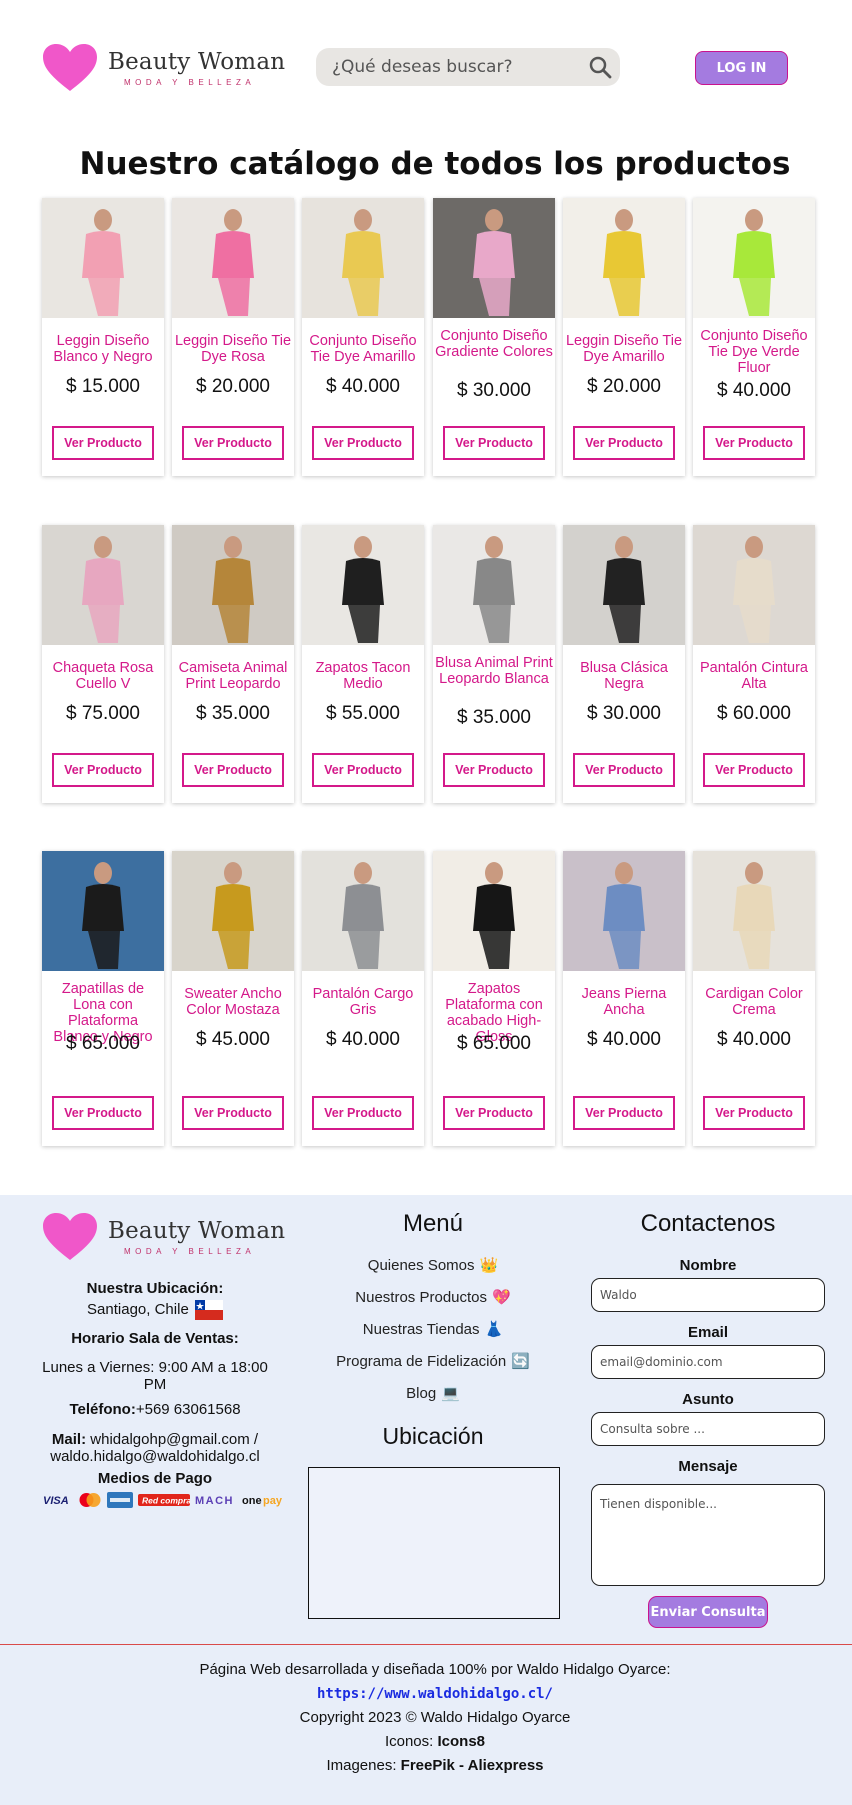  What do you see at coordinates (190, 1251) in the screenshot?
I see `brand-tagline: MODA Y BELLEZA` at bounding box center [190, 1251].